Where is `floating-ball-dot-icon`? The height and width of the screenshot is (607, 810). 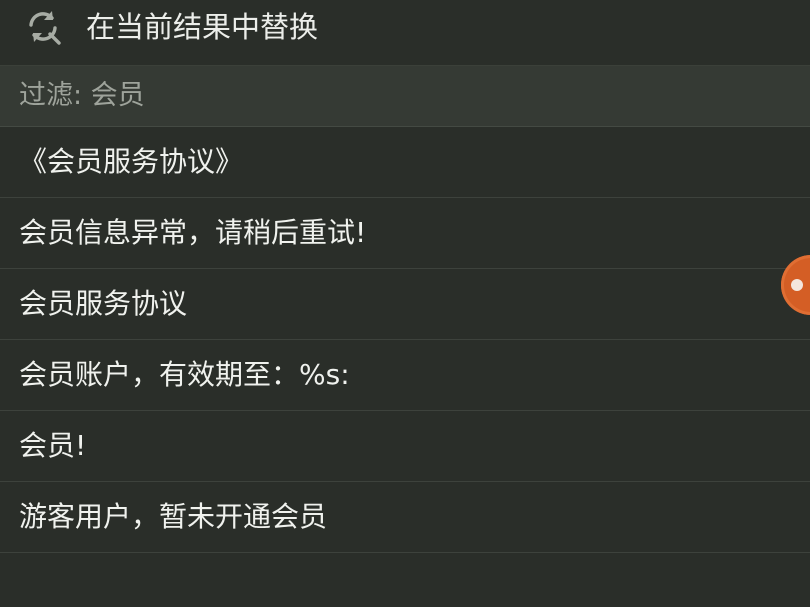 floating-ball-dot-icon is located at coordinates (797, 285).